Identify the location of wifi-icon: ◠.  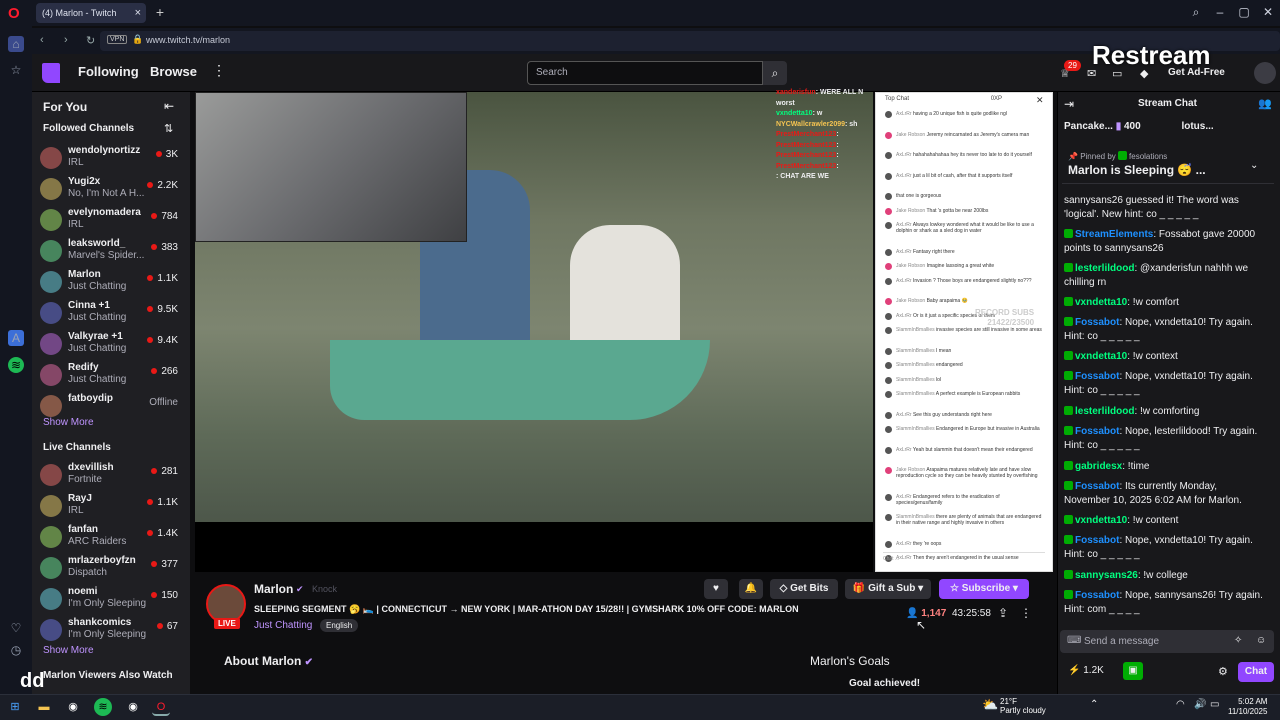
(1180, 704).